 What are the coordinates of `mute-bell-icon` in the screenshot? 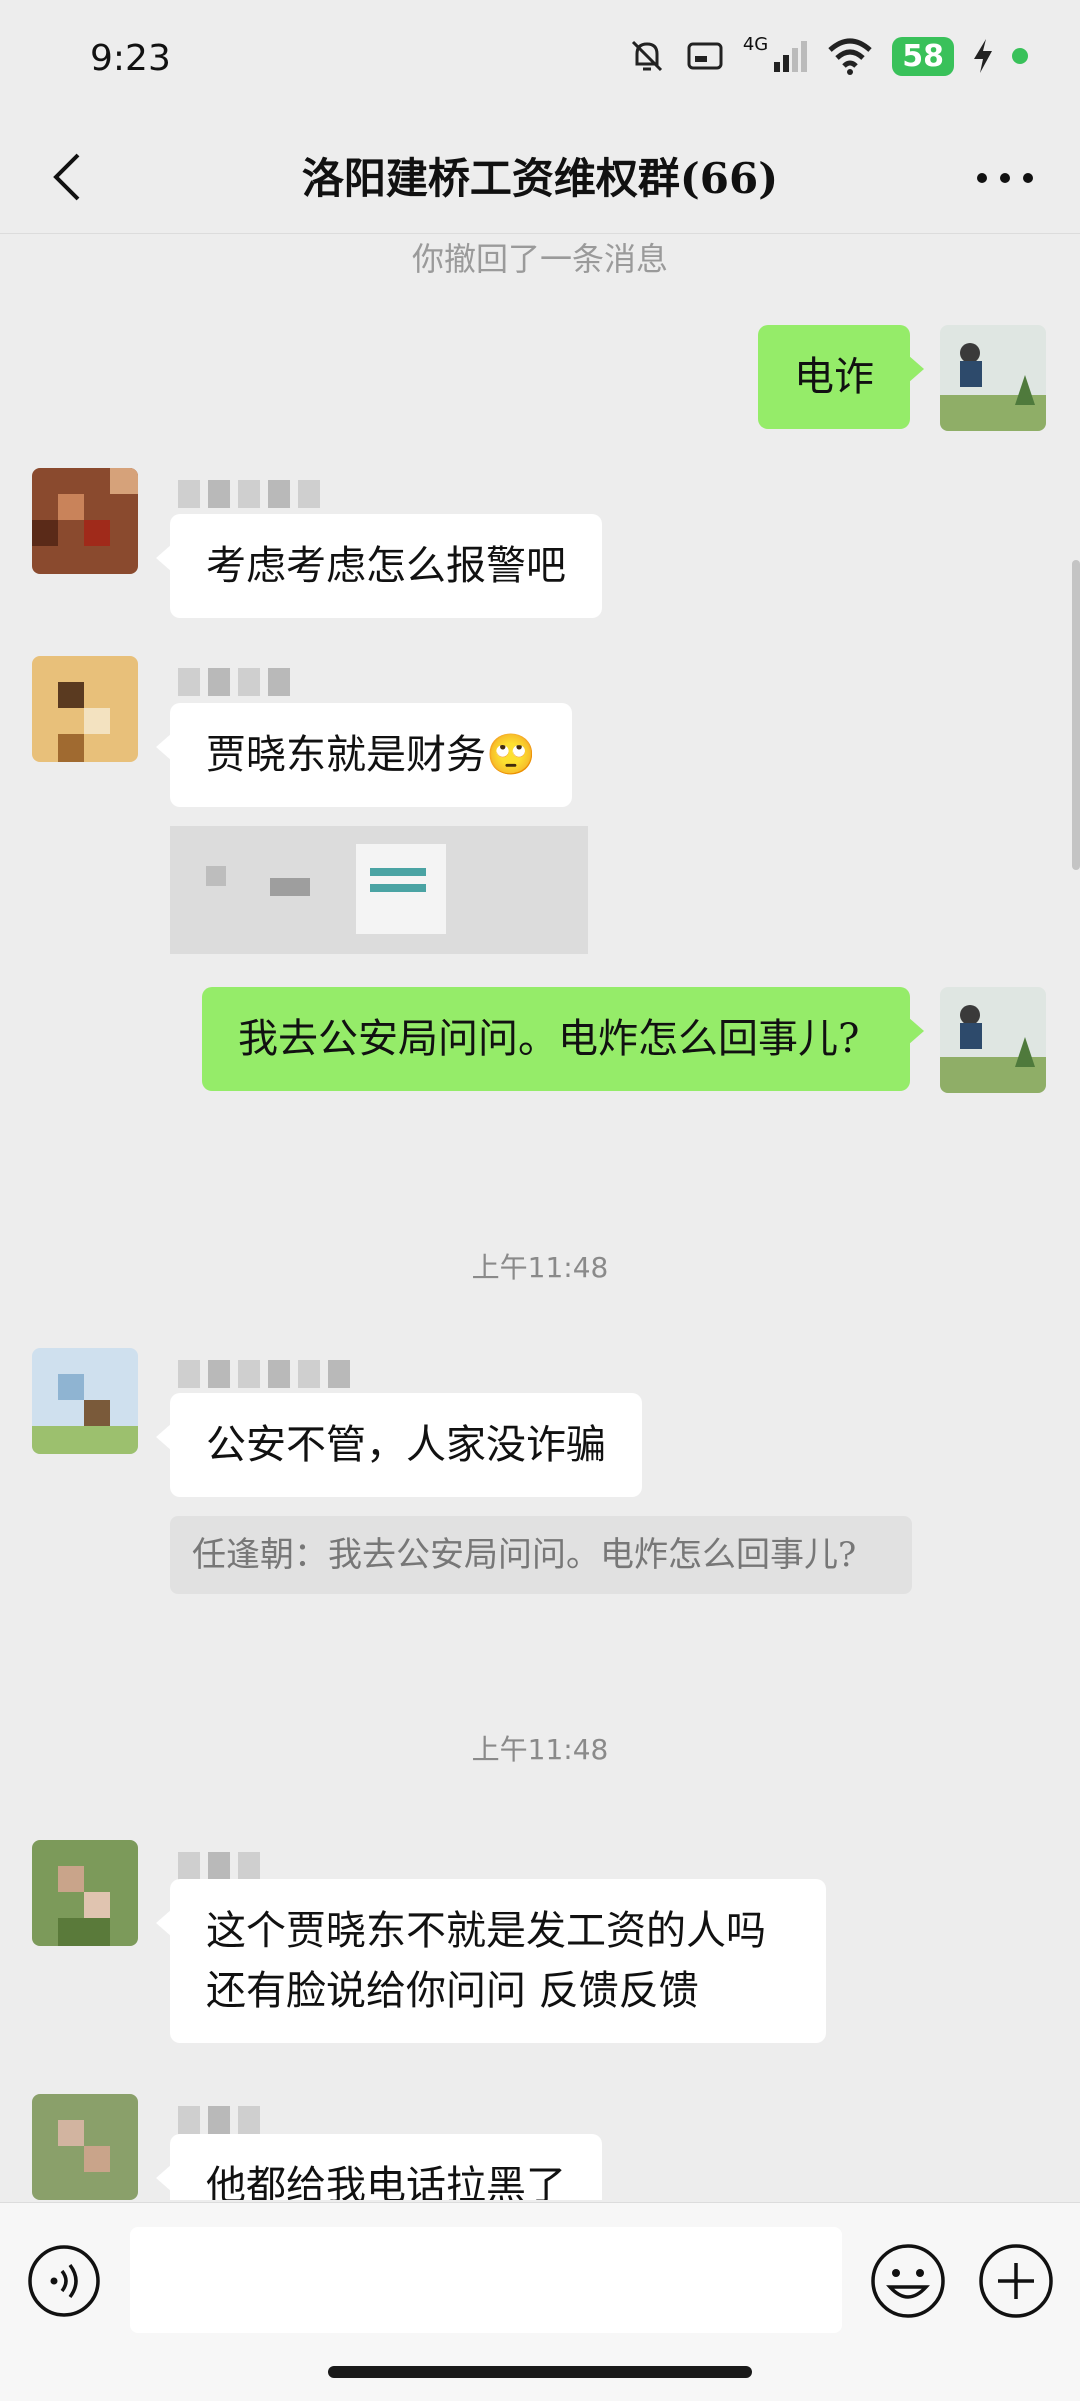 It's located at (646, 56).